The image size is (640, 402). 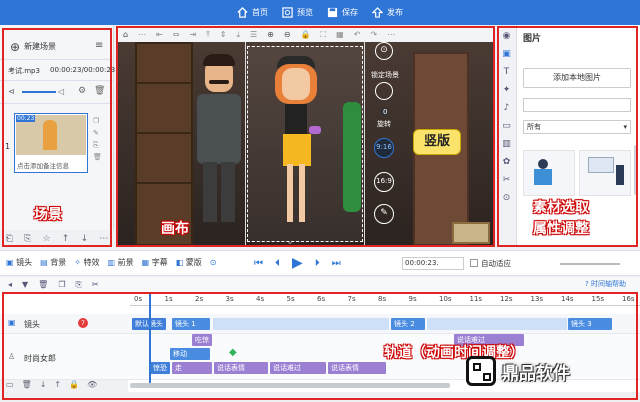 What do you see at coordinates (507, 90) in the screenshot?
I see `pin-category-icon: ✦` at bounding box center [507, 90].